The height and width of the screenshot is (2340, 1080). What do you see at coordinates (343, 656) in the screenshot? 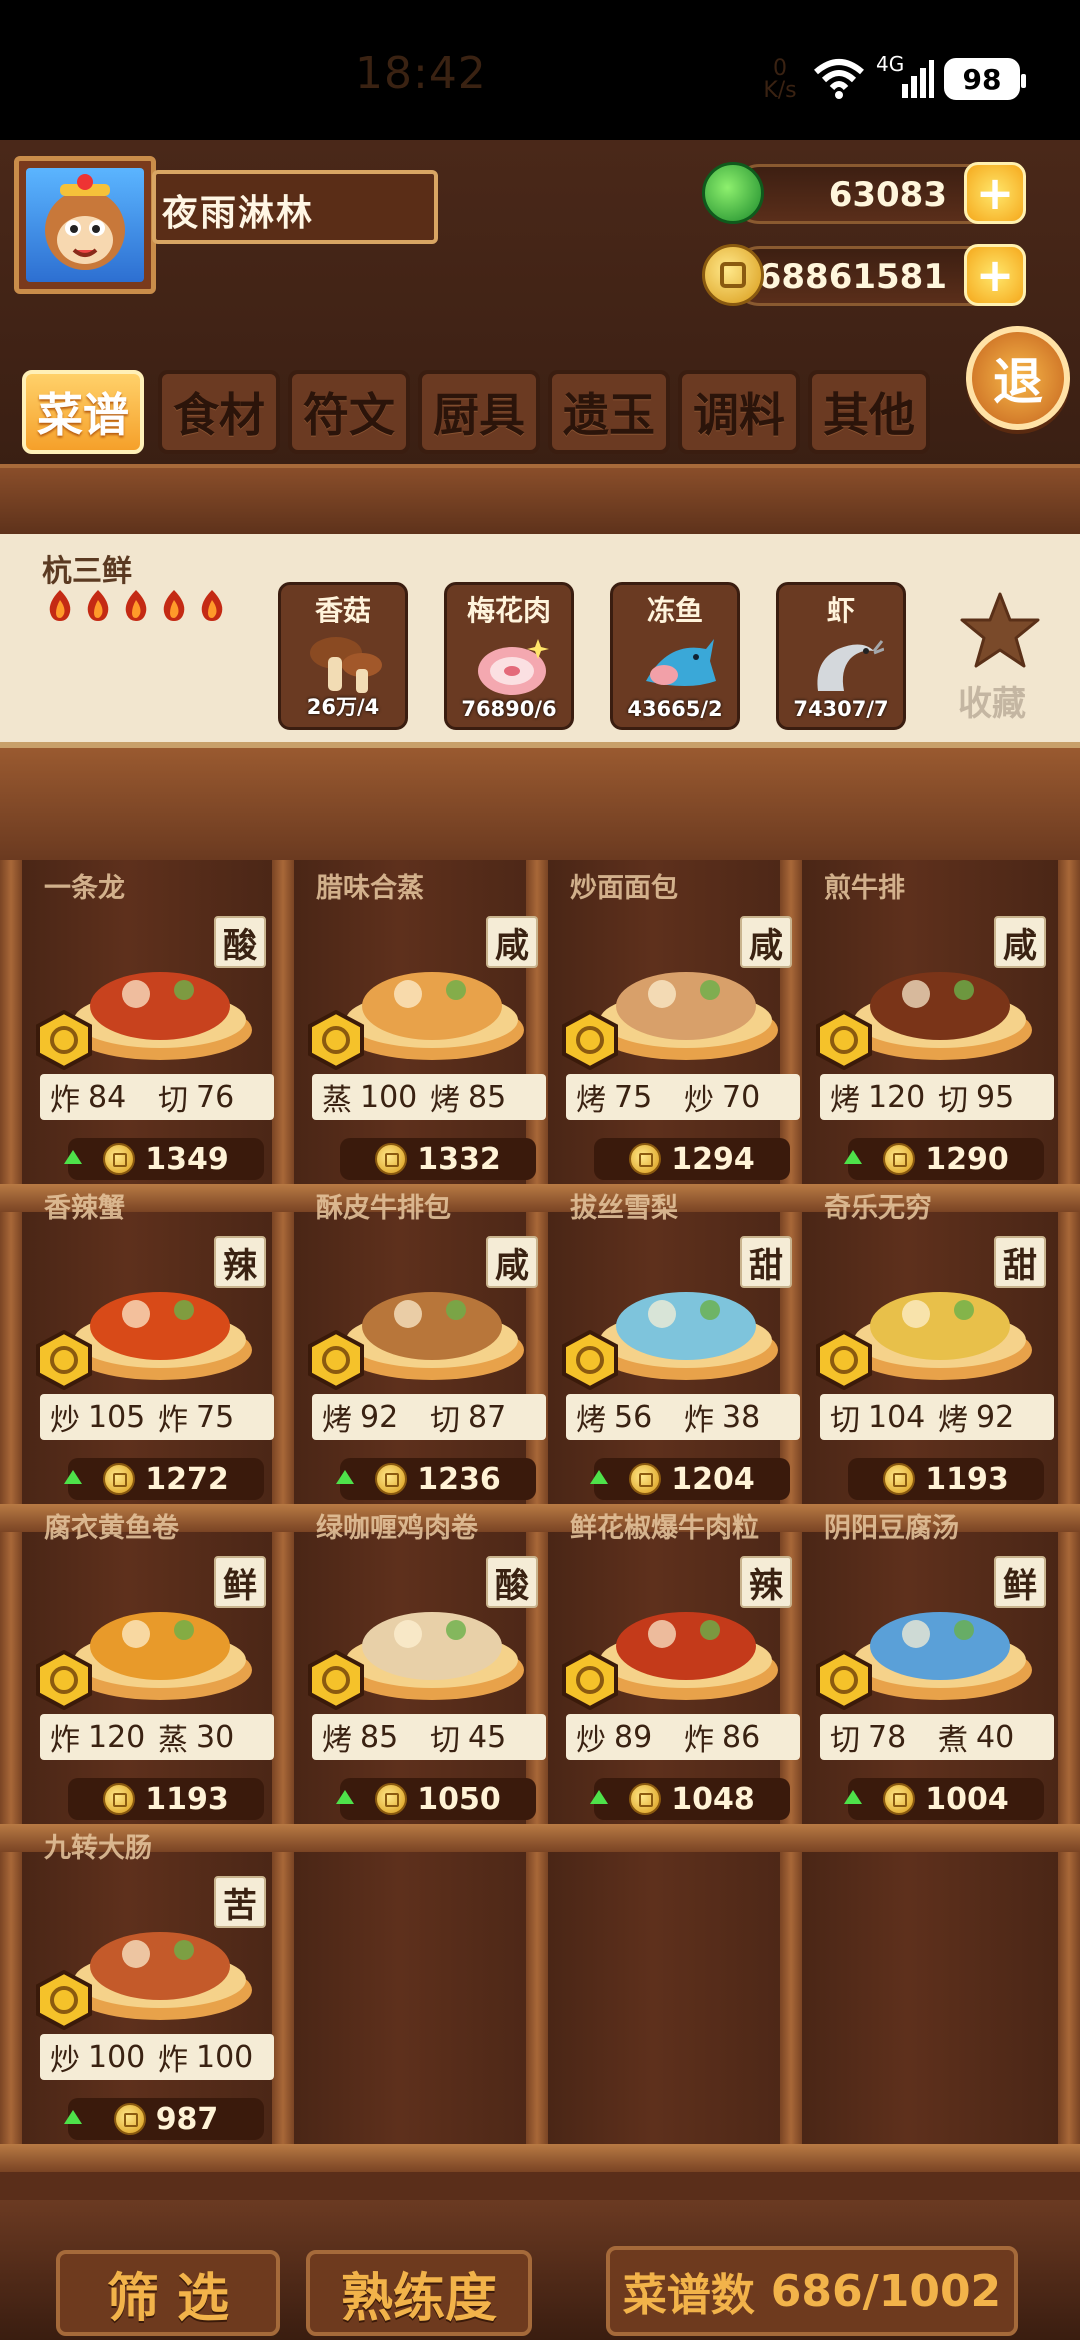
I see `ingredient-slot: 香菇 26万/4` at bounding box center [343, 656].